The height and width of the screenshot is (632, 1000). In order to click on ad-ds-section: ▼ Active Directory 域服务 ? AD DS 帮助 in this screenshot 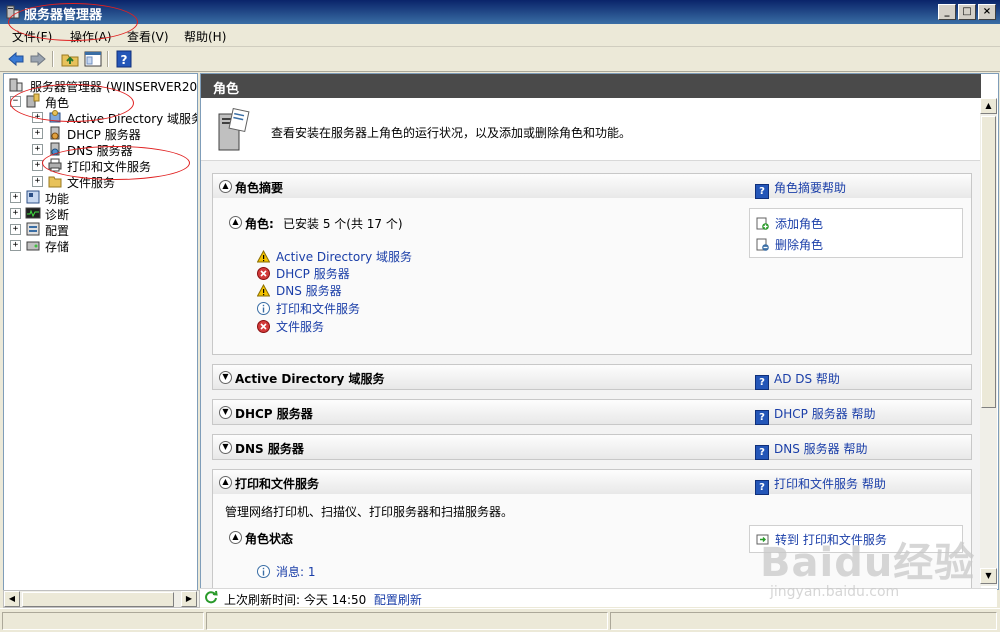, I will do `click(592, 377)`.